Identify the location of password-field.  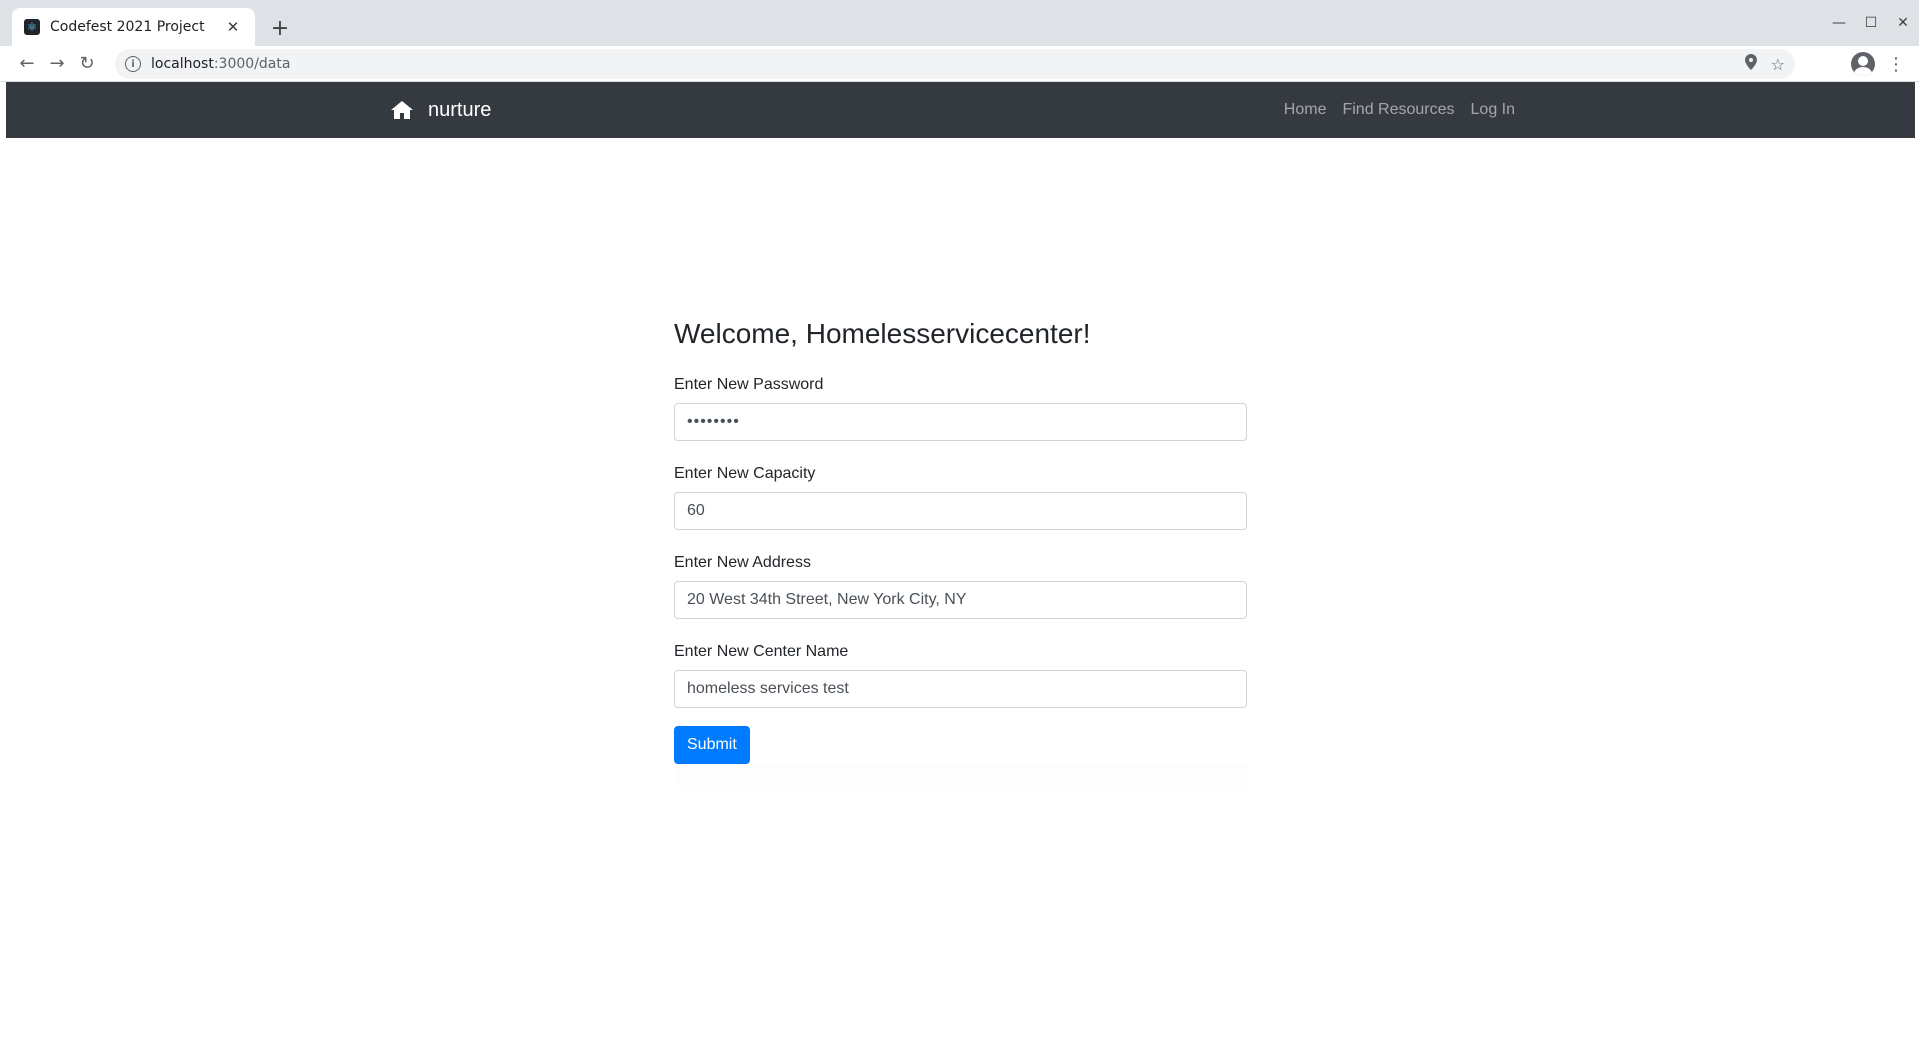
(960, 421).